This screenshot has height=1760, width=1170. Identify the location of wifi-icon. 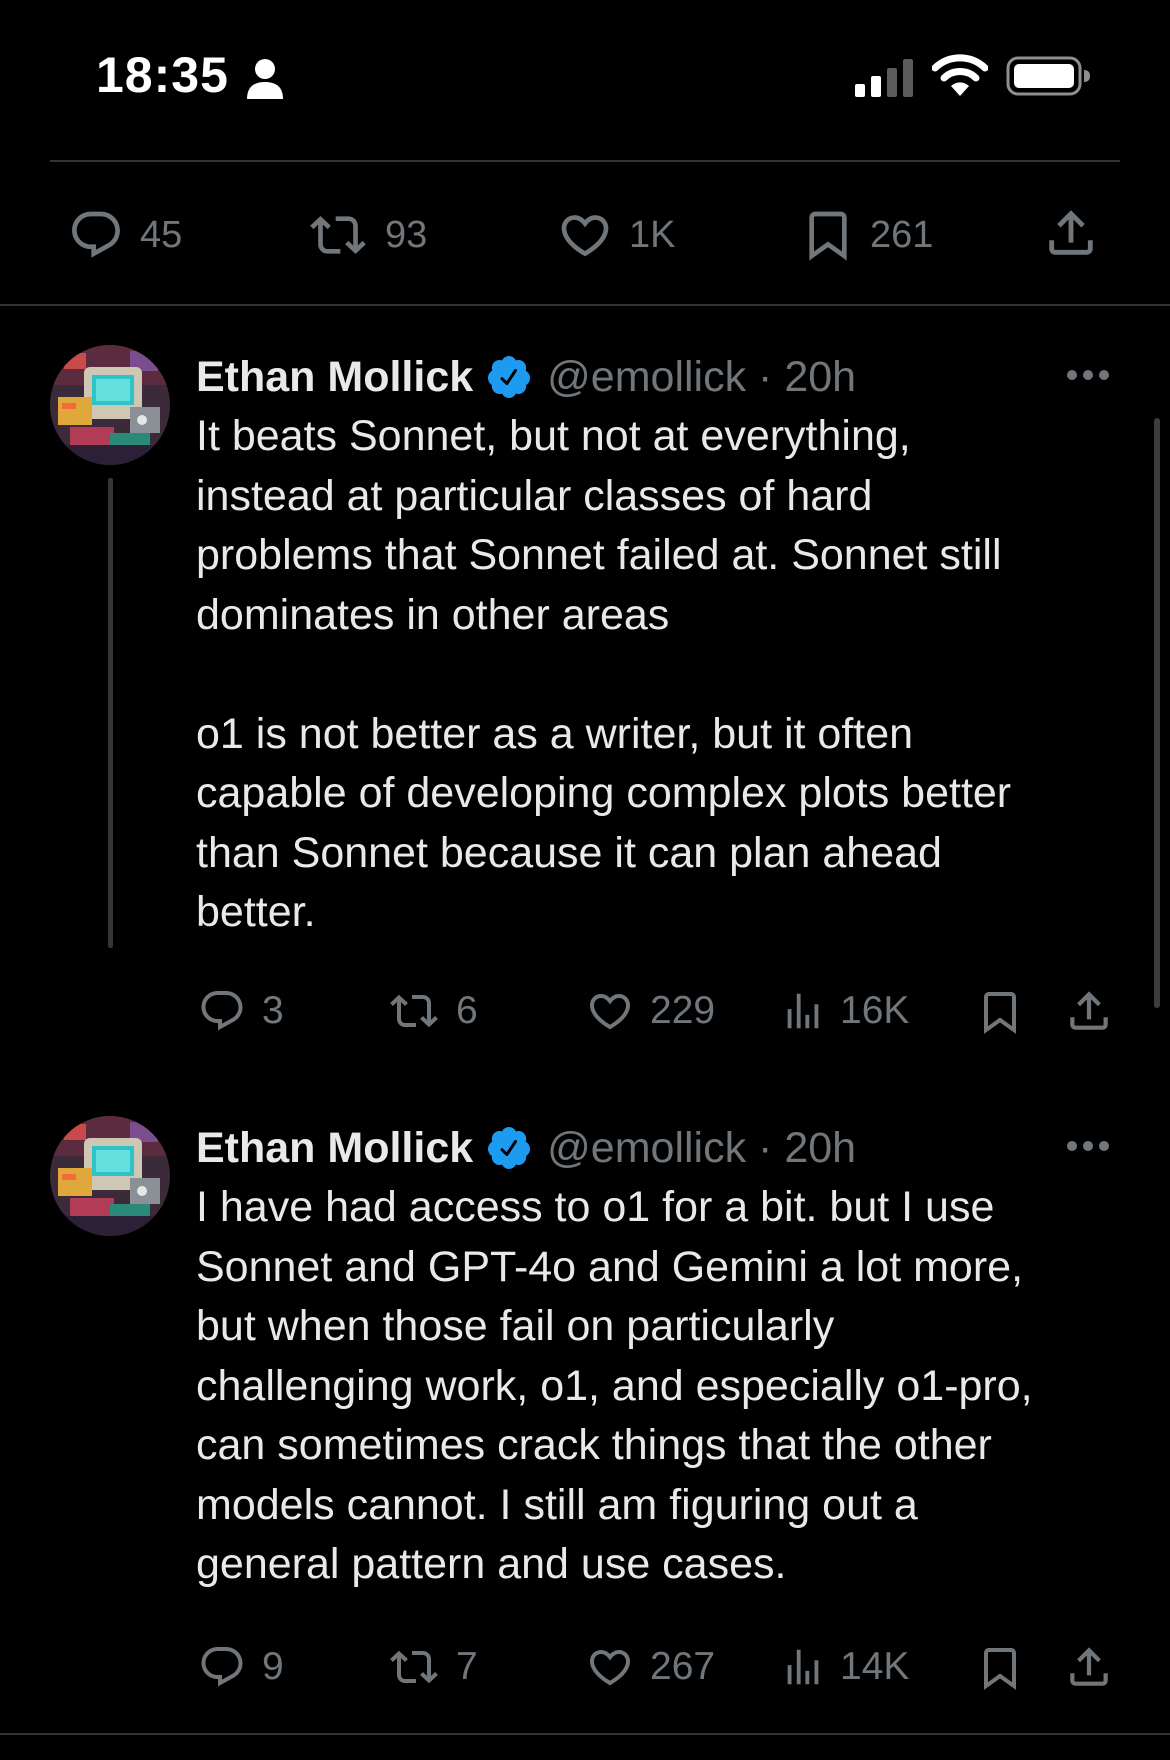
(960, 75).